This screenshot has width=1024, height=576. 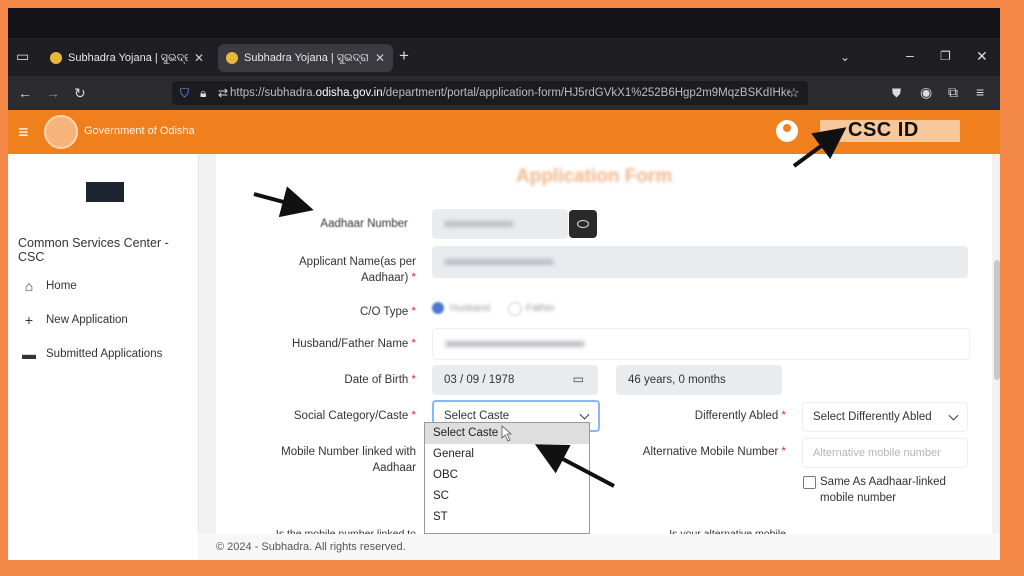 I want to click on mouse-cursor-icon, so click(x=507, y=433).